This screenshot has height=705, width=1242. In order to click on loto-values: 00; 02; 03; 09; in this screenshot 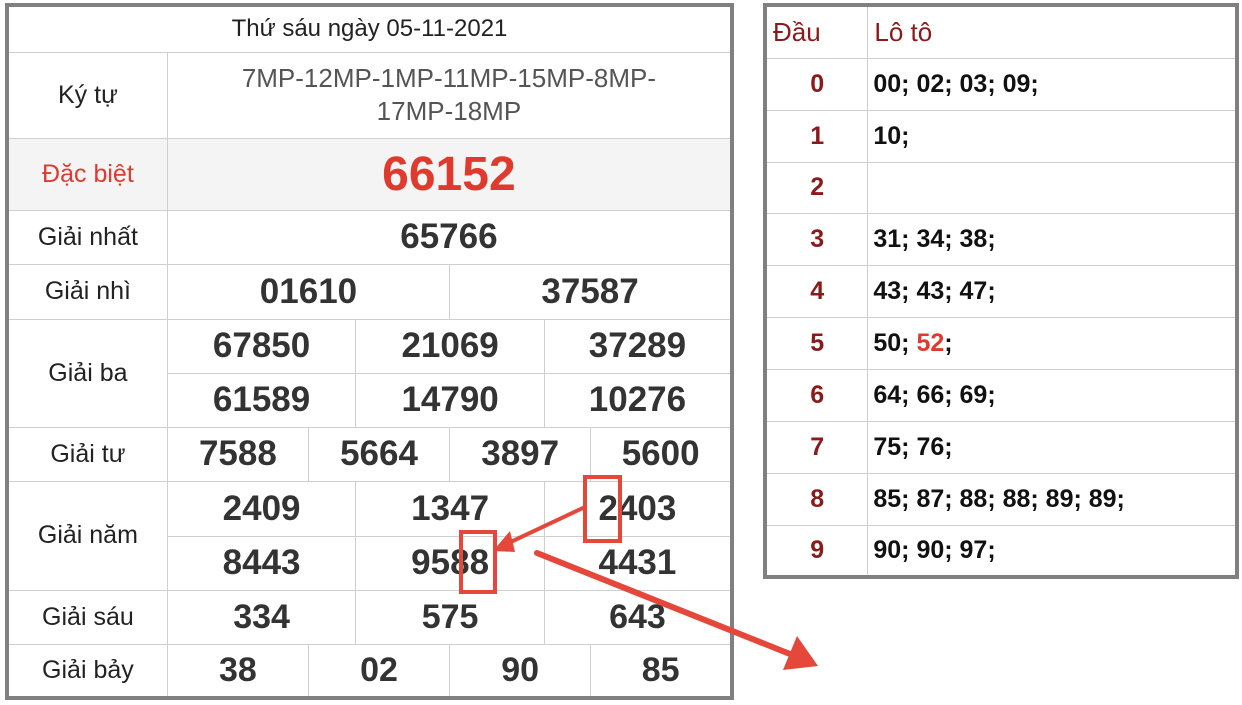, I will do `click(1052, 84)`.